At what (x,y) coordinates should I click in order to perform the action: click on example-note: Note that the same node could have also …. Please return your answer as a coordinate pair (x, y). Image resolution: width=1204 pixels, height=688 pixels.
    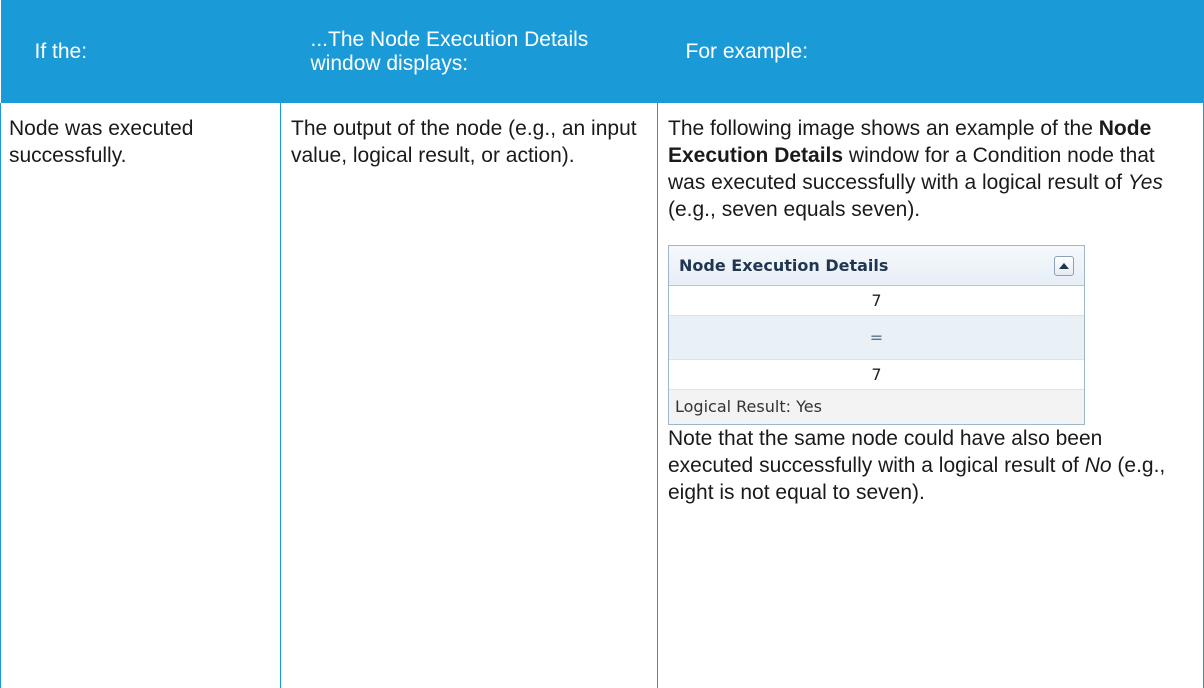
    Looking at the image, I should click on (917, 465).